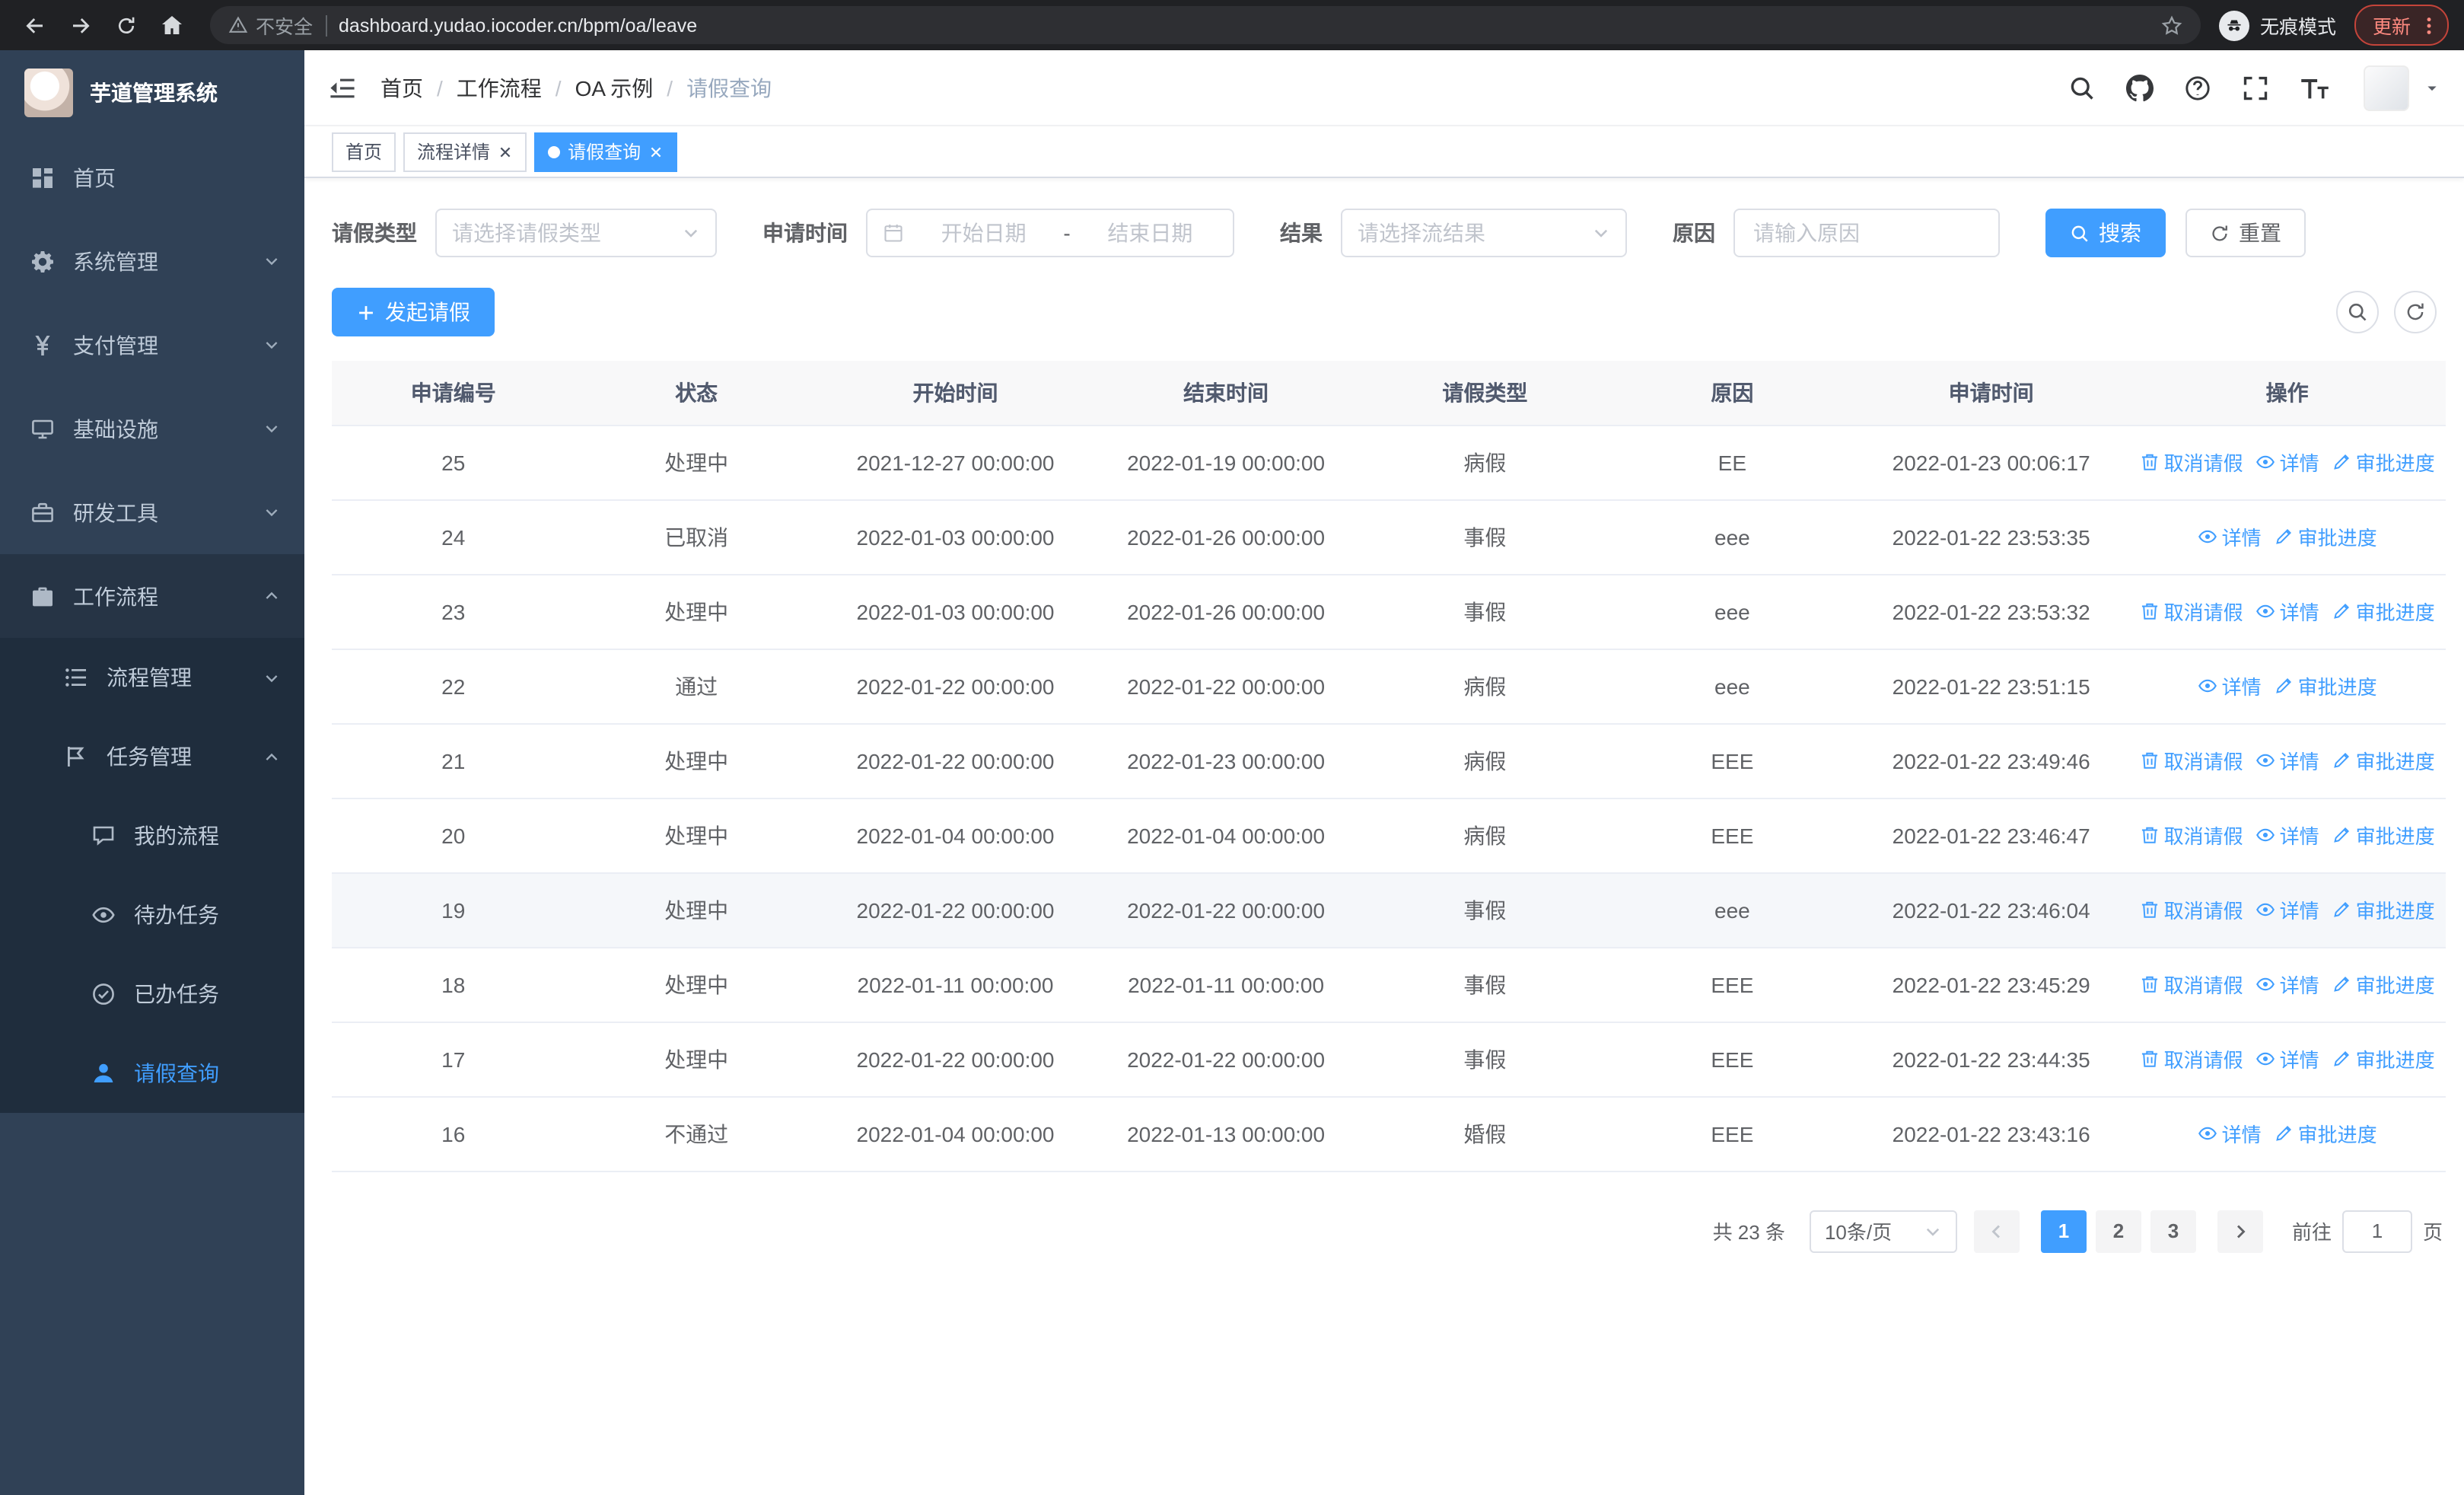 The width and height of the screenshot is (2464, 1495). I want to click on sidebar-item-home: 首页, so click(152, 177).